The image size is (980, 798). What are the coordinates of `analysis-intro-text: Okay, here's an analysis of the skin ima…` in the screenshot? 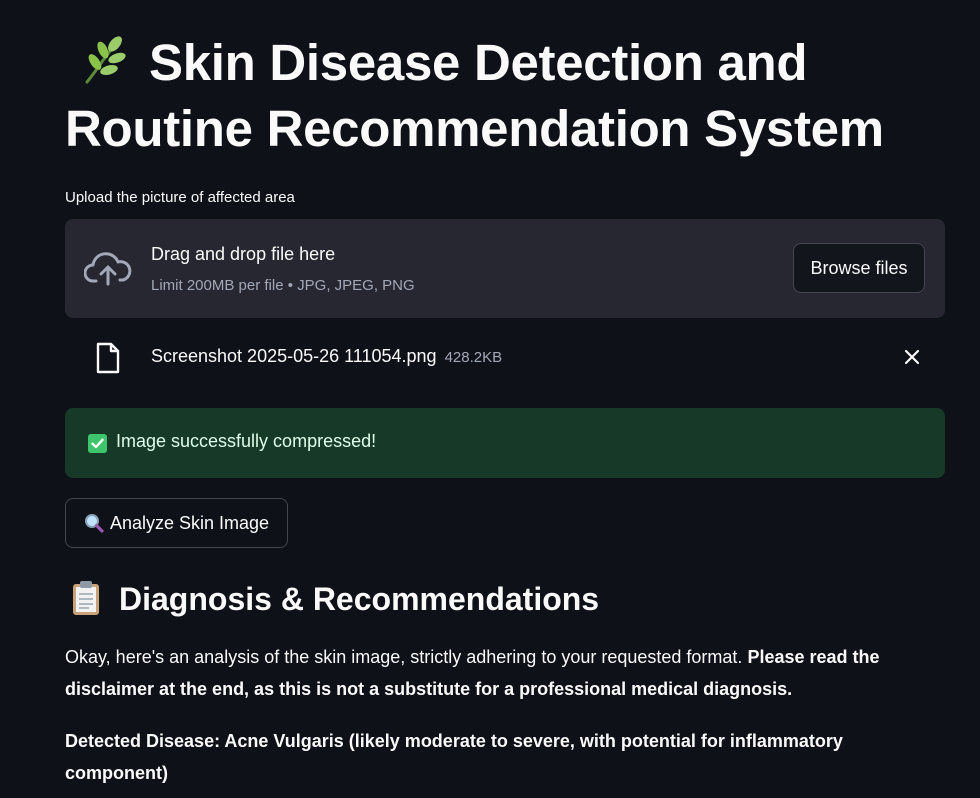 It's located at (406, 657).